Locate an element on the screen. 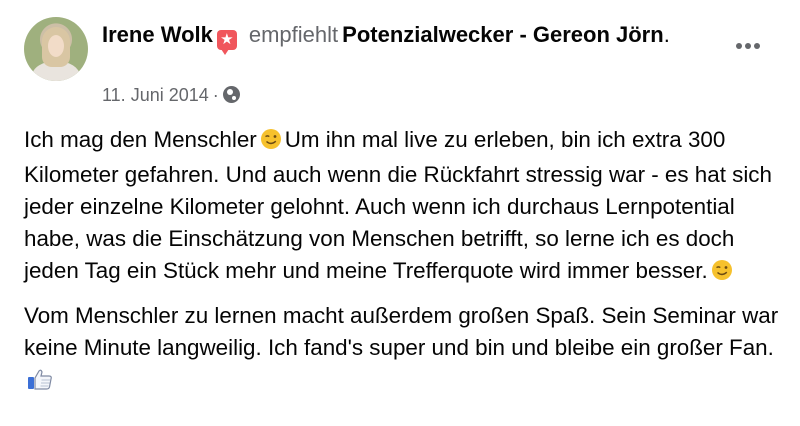 Image resolution: width=800 pixels, height=426 pixels. recommended-page-name: Potenzialwecker - Gereon Jörn is located at coordinates (503, 34).